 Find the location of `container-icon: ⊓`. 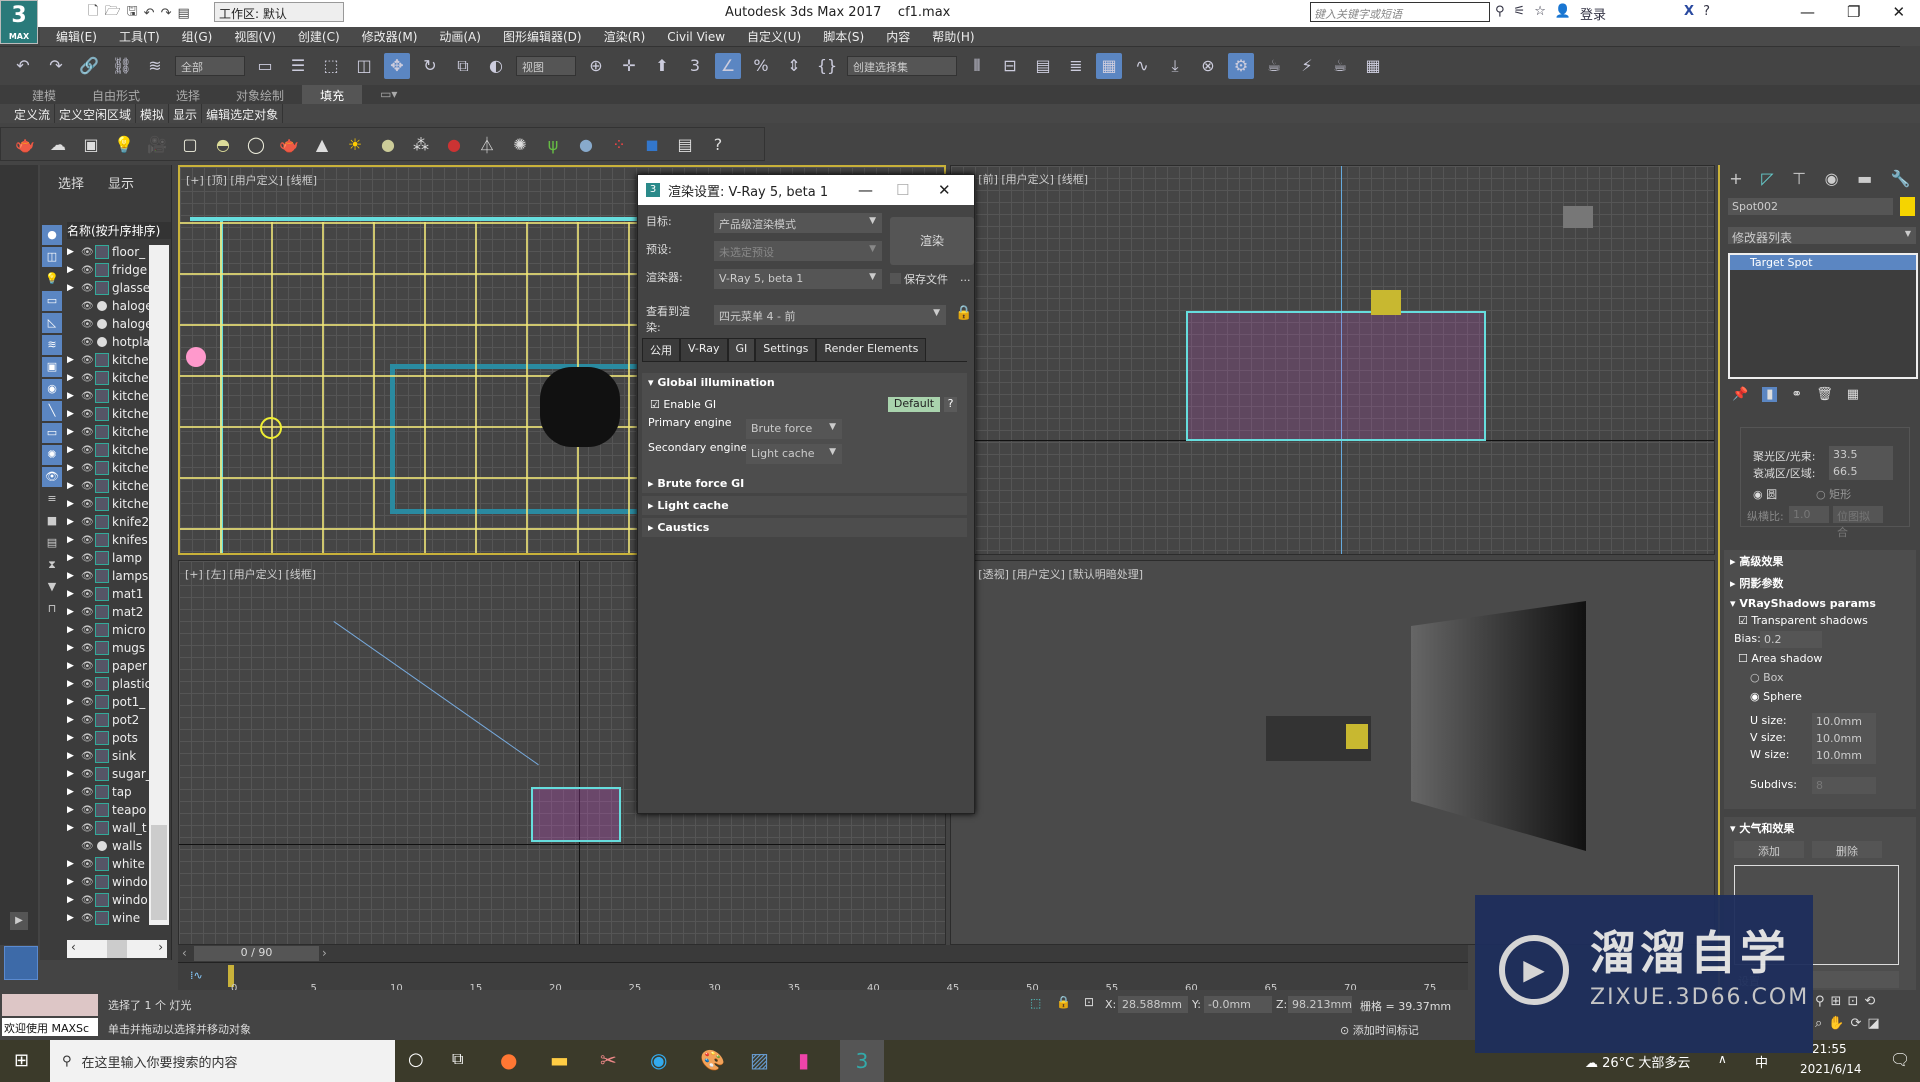

container-icon: ⊓ is located at coordinates (52, 609).